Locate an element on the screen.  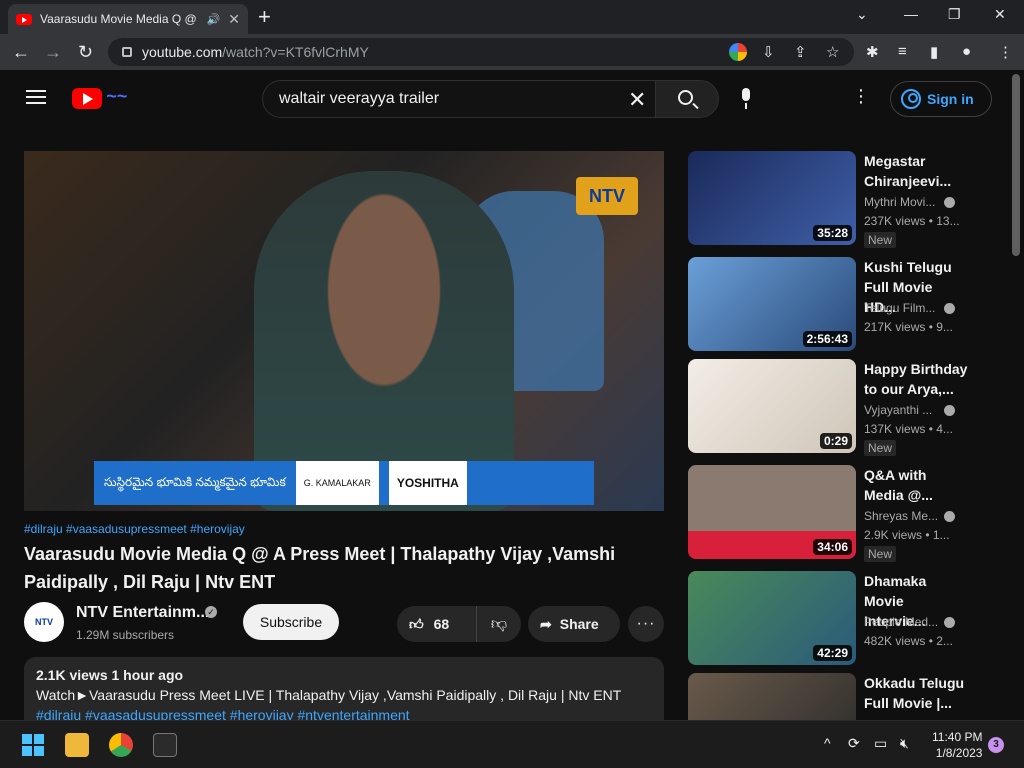
close-window-button: ✕ is located at coordinates (1000, 14).